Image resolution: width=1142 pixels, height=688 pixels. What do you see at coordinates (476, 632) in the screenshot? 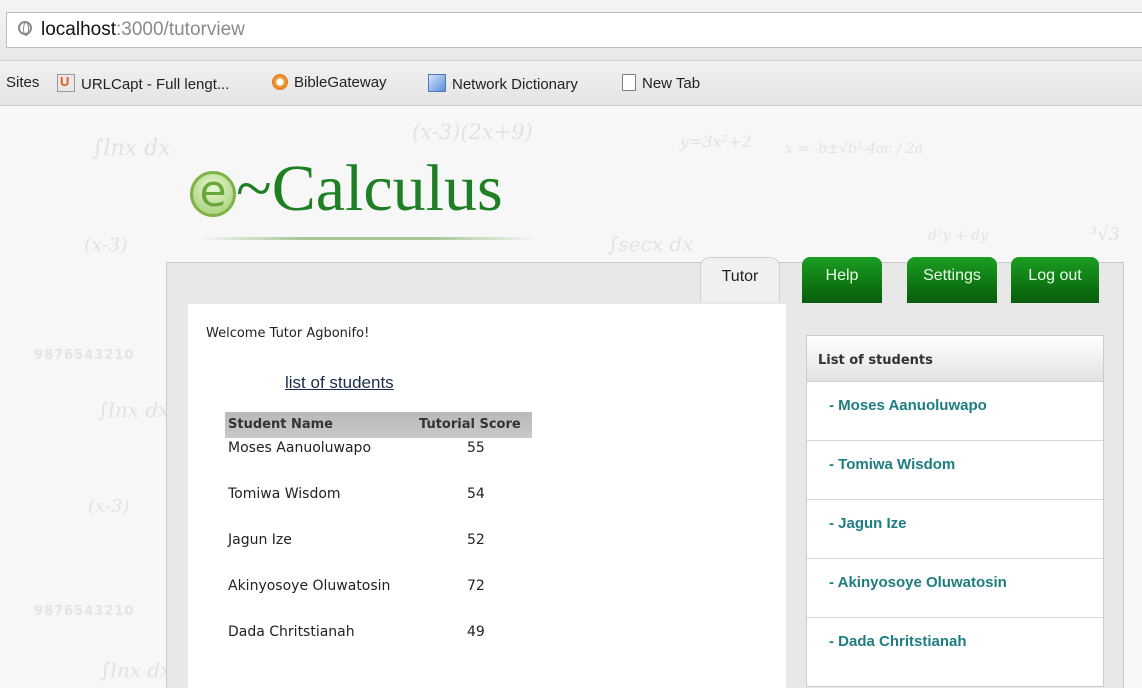
I see `tutorial-score: 49` at bounding box center [476, 632].